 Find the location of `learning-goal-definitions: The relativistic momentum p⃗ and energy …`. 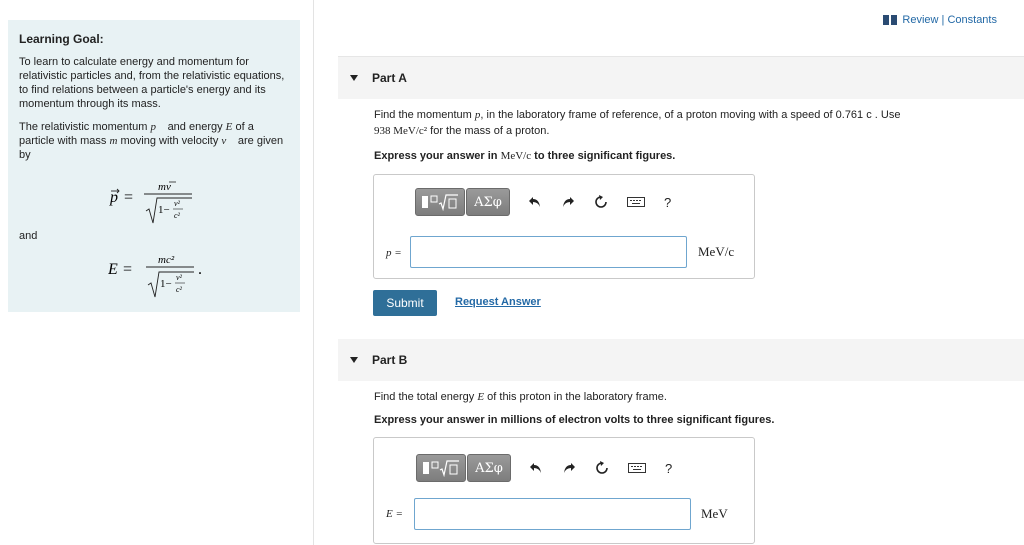

learning-goal-definitions: The relativistic momentum p⃗ and energy … is located at coordinates (151, 141).